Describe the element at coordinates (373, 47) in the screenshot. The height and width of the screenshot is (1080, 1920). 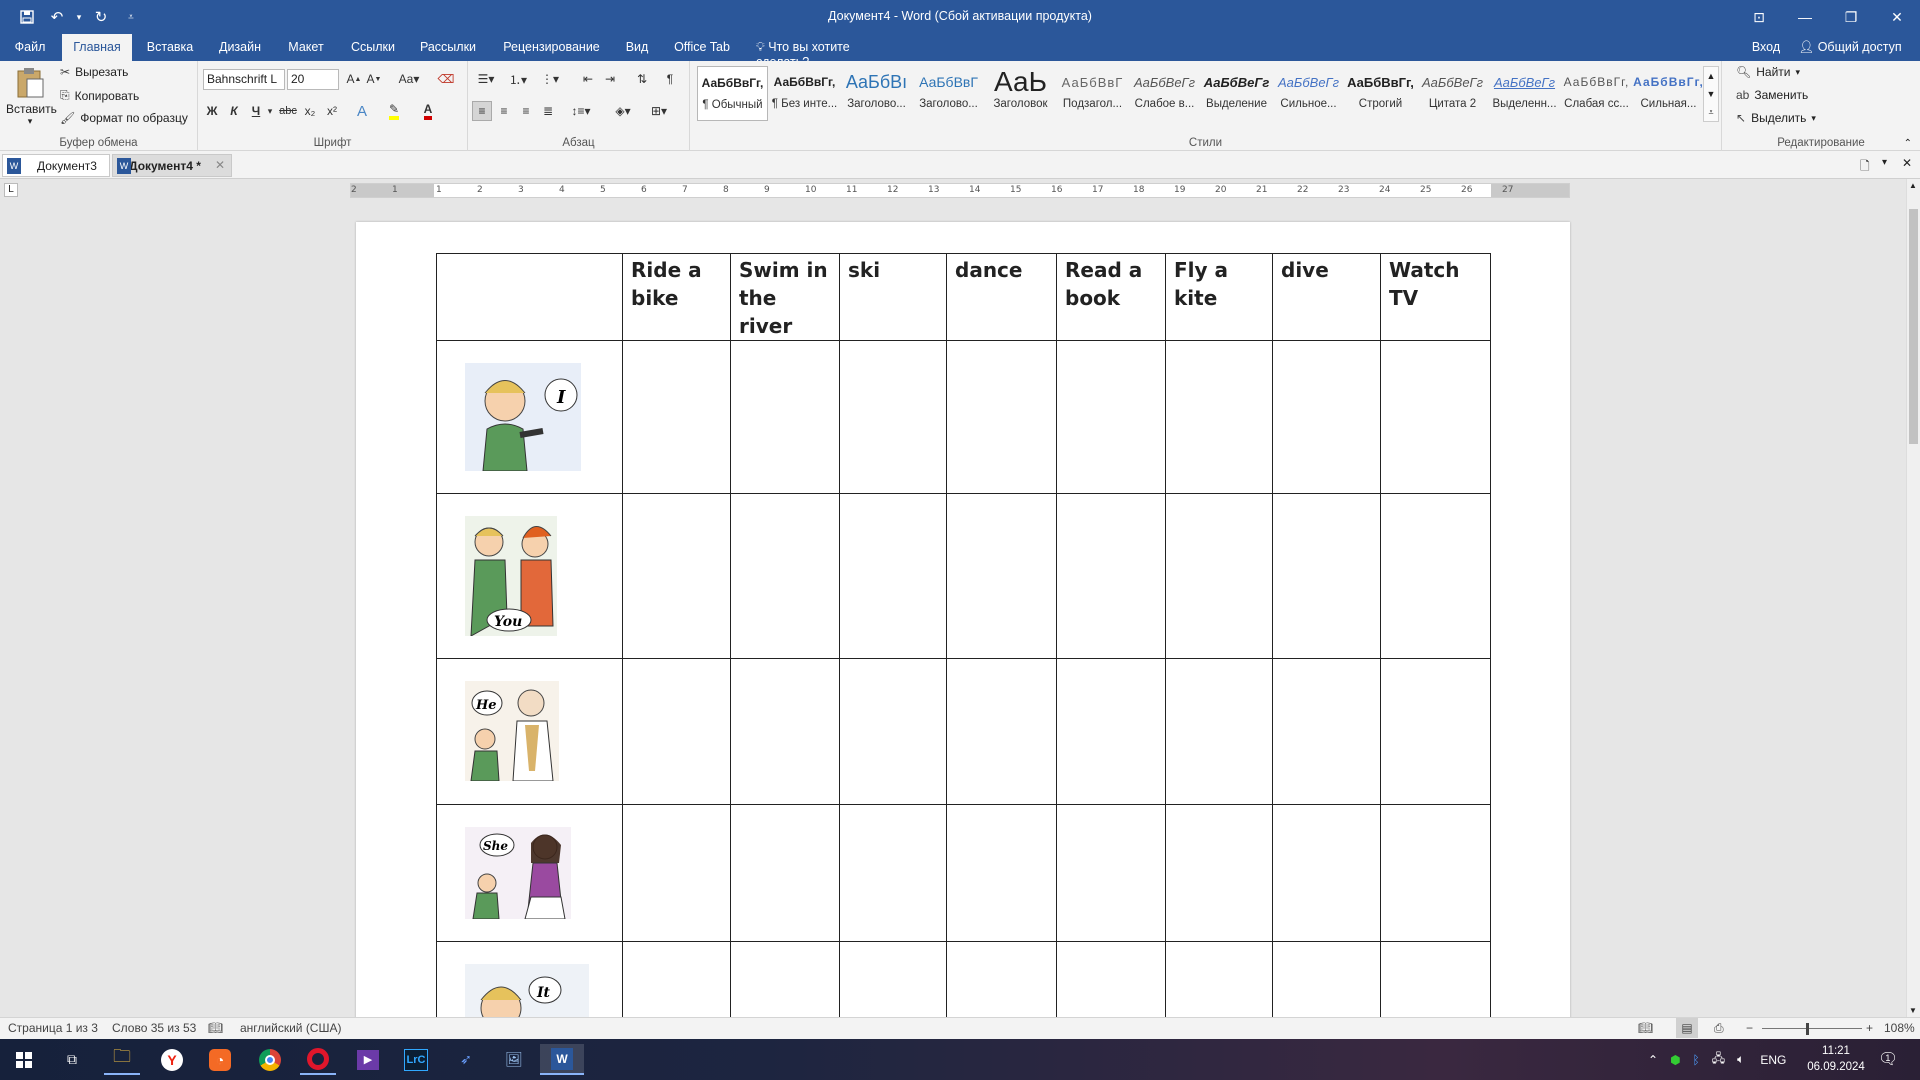
I see `tab-references: Ссылки` at that location.